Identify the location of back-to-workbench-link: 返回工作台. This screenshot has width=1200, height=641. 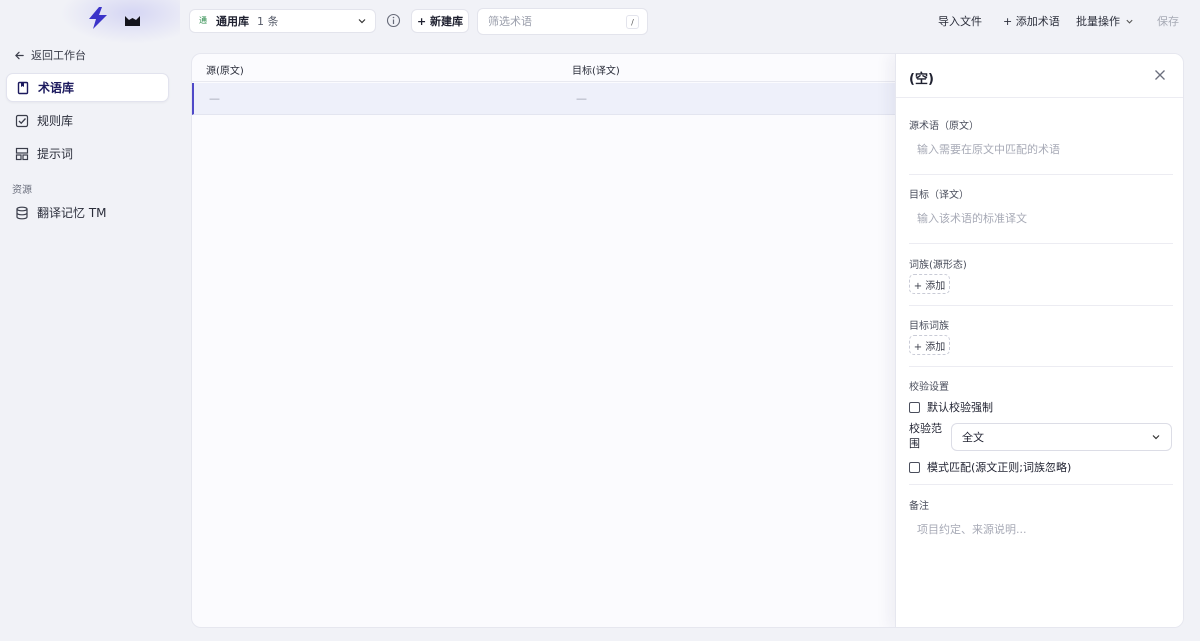
(50, 55).